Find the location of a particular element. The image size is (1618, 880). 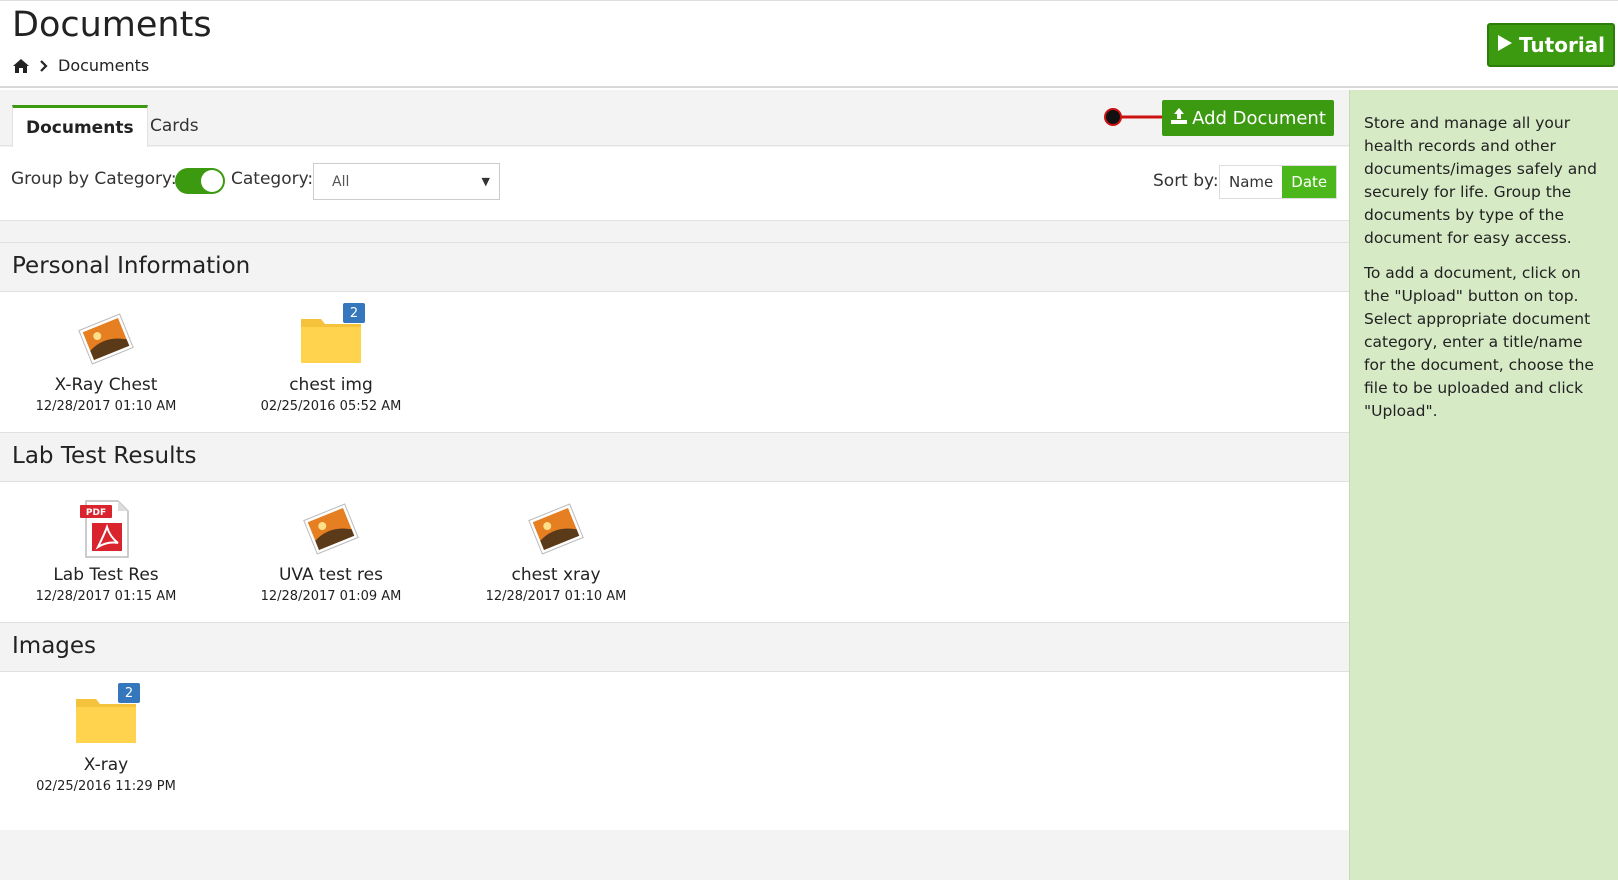

category-title: Personal Information is located at coordinates (131, 266).